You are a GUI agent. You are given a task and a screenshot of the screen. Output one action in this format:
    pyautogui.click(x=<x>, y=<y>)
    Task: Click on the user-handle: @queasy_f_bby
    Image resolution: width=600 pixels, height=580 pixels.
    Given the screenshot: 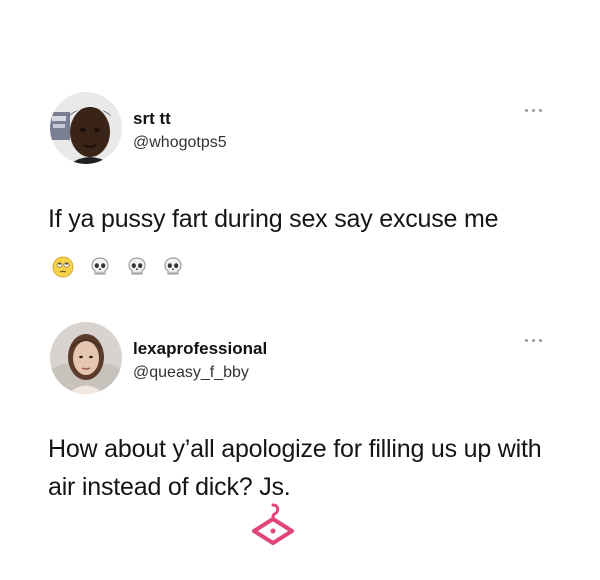 What is the action you would take?
    pyautogui.click(x=191, y=373)
    